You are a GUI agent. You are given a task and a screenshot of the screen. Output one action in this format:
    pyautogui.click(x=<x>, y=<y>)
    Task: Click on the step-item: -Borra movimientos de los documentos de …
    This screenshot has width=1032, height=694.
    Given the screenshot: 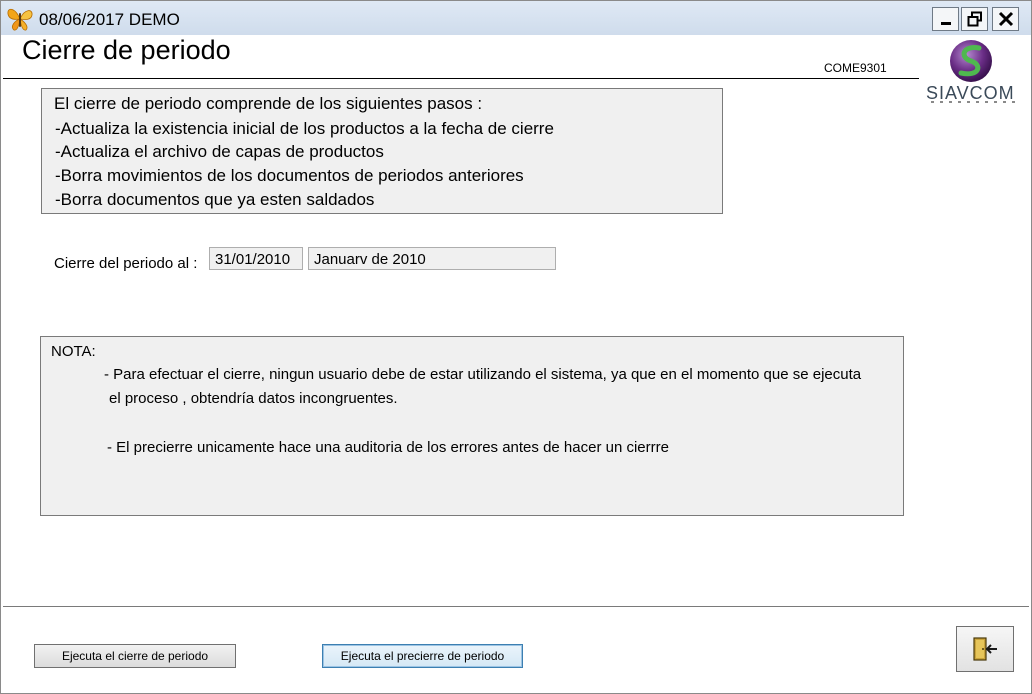 What is the action you would take?
    pyautogui.click(x=289, y=175)
    